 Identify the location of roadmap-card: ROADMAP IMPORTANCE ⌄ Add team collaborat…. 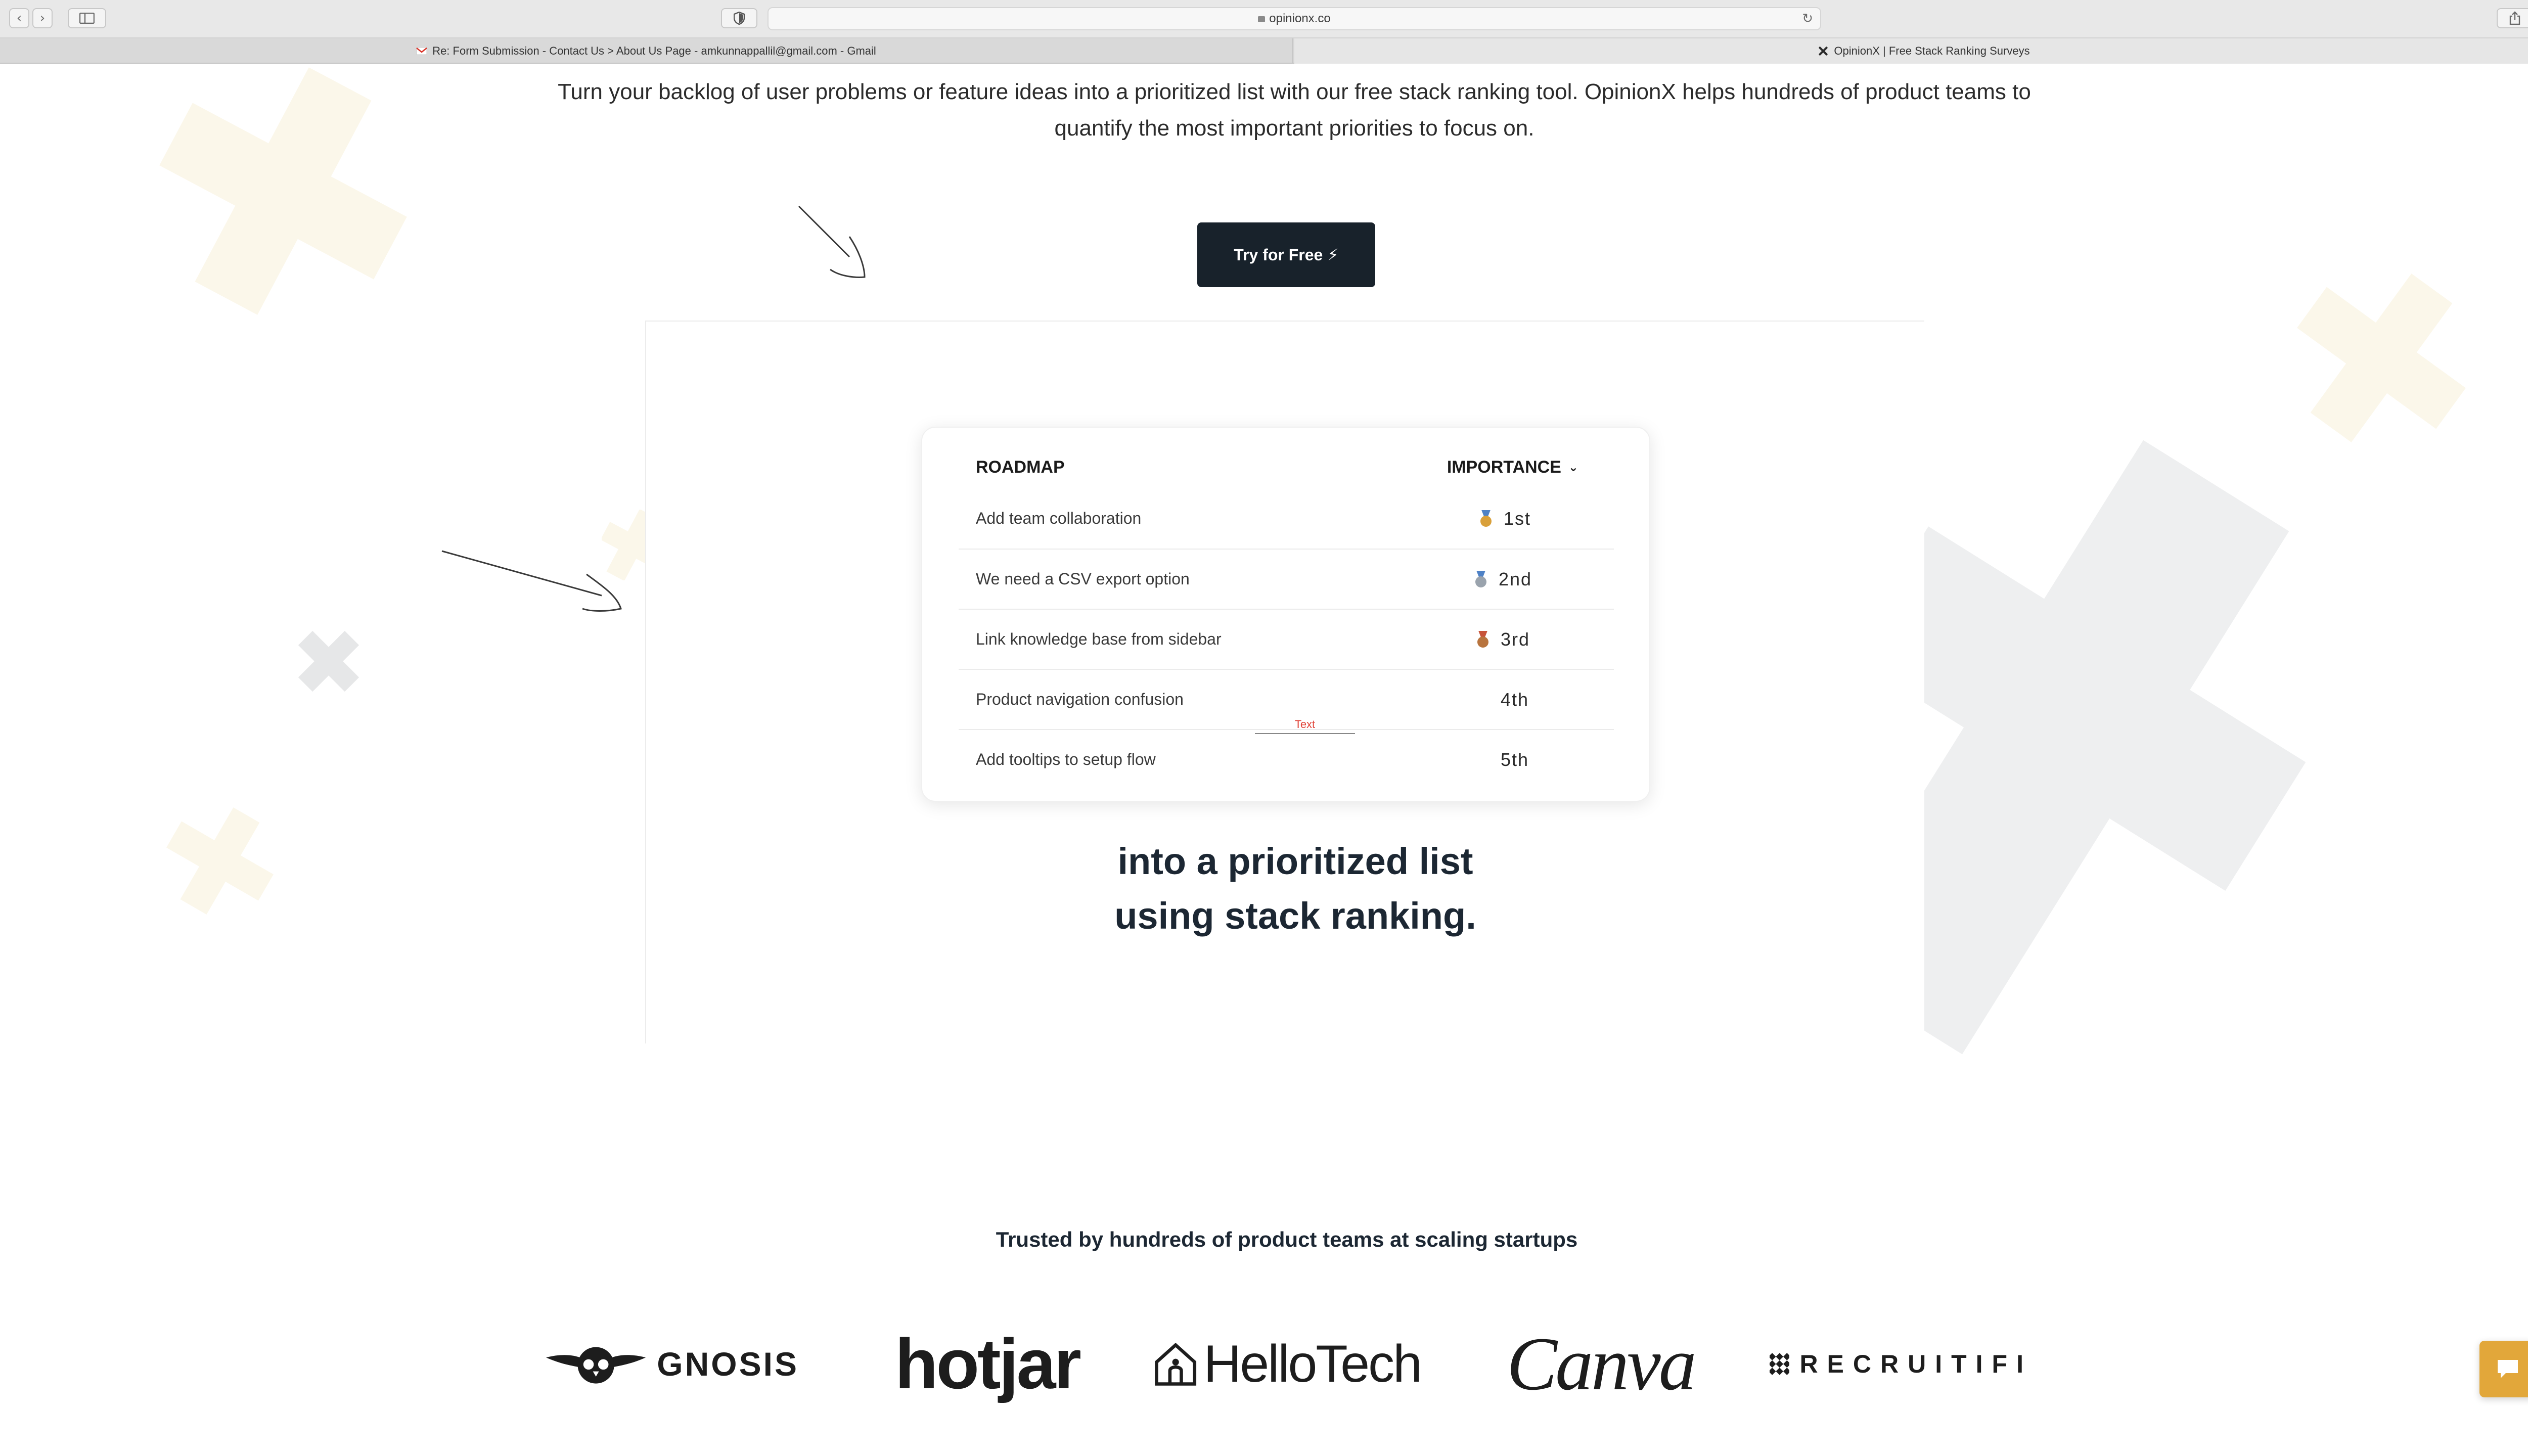
(1286, 614).